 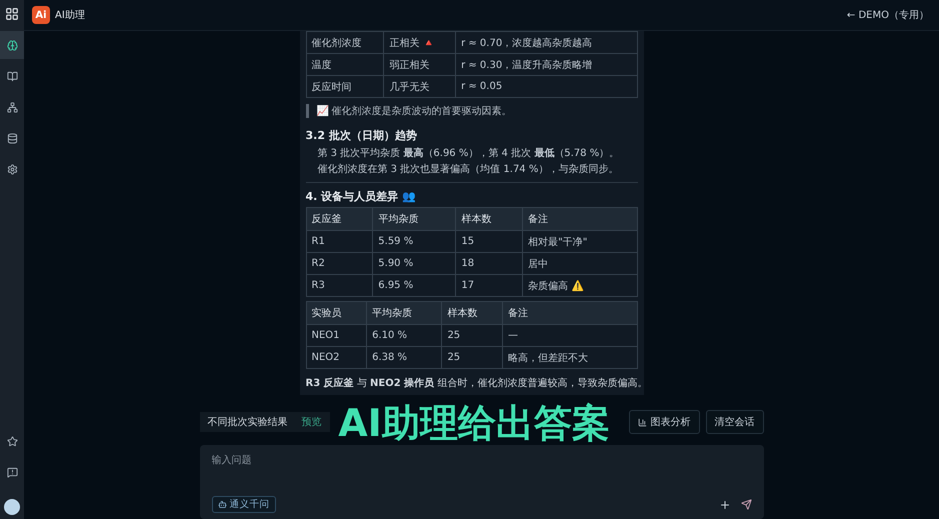 What do you see at coordinates (414, 241) in the screenshot?
I see `table-cell: 5.59 %` at bounding box center [414, 241].